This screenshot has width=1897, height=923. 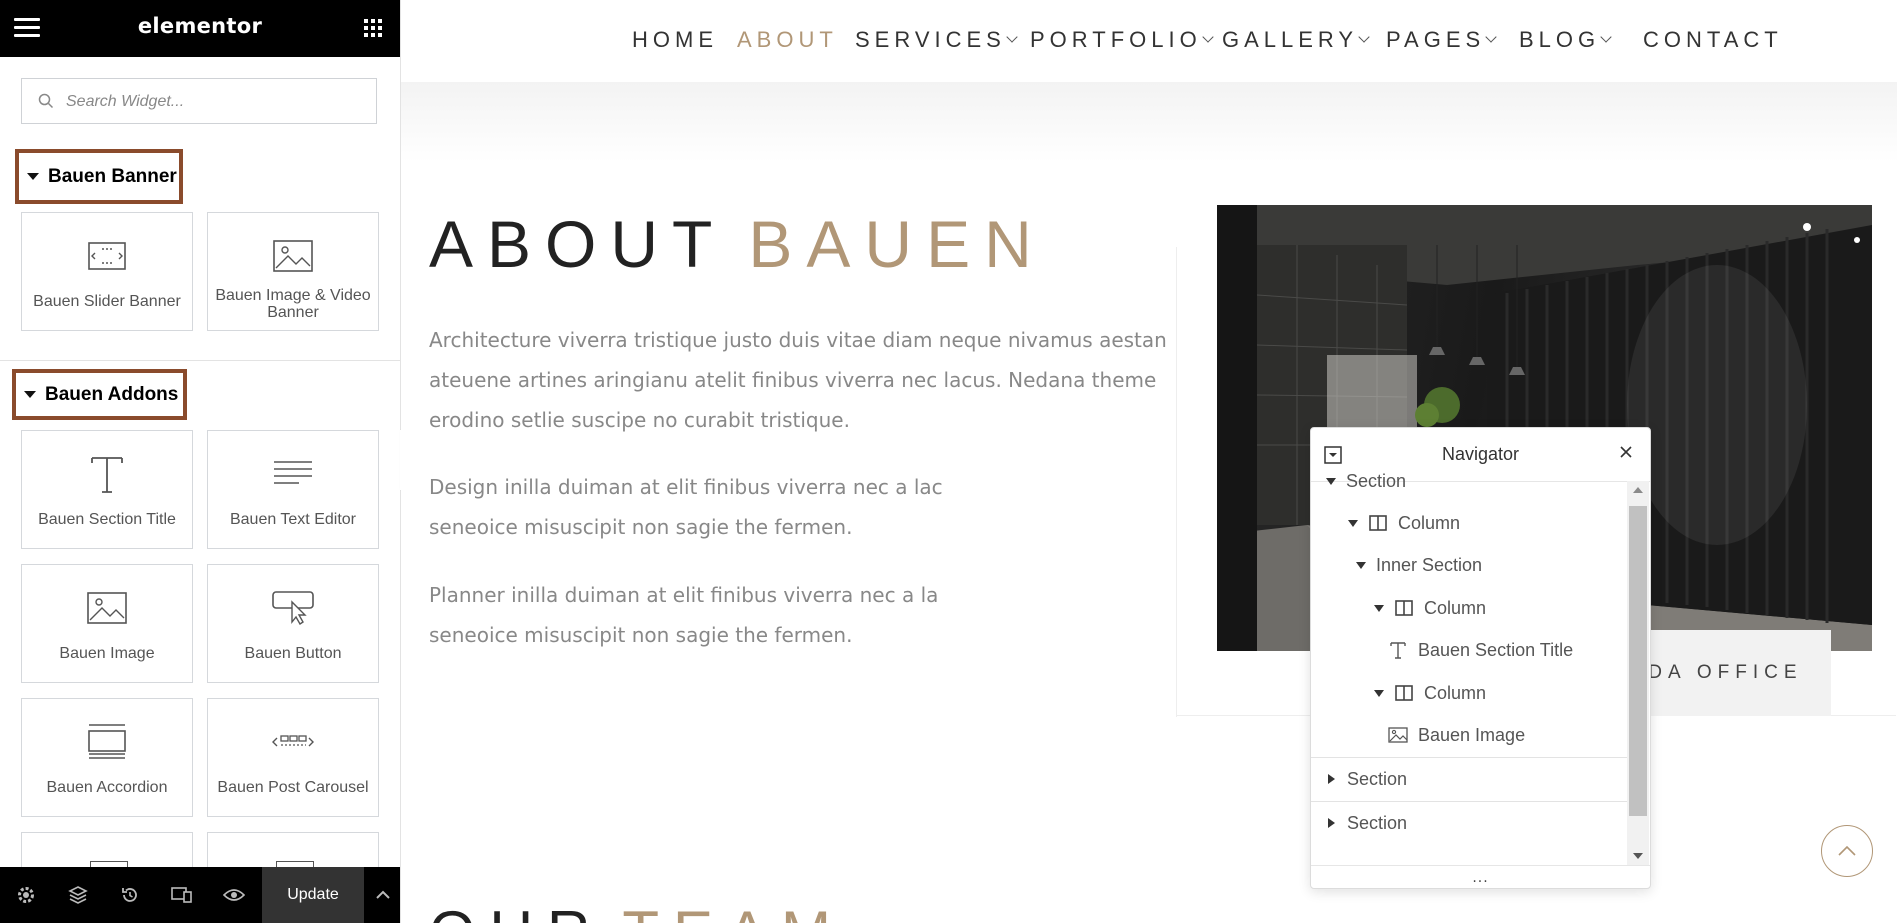 I want to click on widget-bauen-image-video-banner: Bauen Image & Video Banner, so click(x=293, y=271).